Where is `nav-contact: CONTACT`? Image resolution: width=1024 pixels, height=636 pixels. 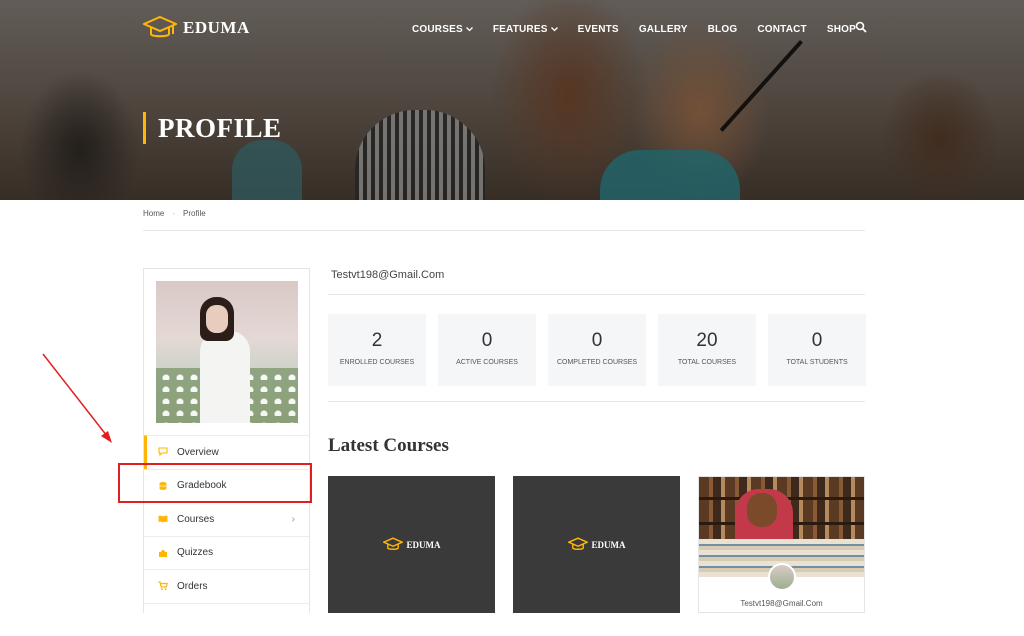 nav-contact: CONTACT is located at coordinates (782, 29).